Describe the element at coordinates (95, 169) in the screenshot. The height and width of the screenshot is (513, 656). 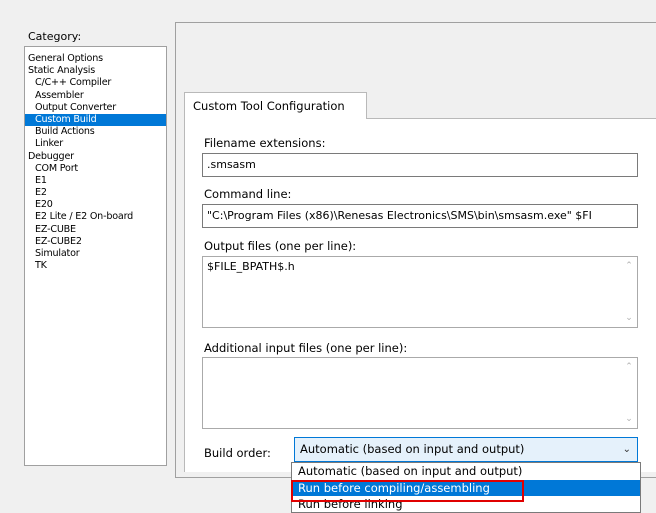
I see `category-item: COM Port` at that location.